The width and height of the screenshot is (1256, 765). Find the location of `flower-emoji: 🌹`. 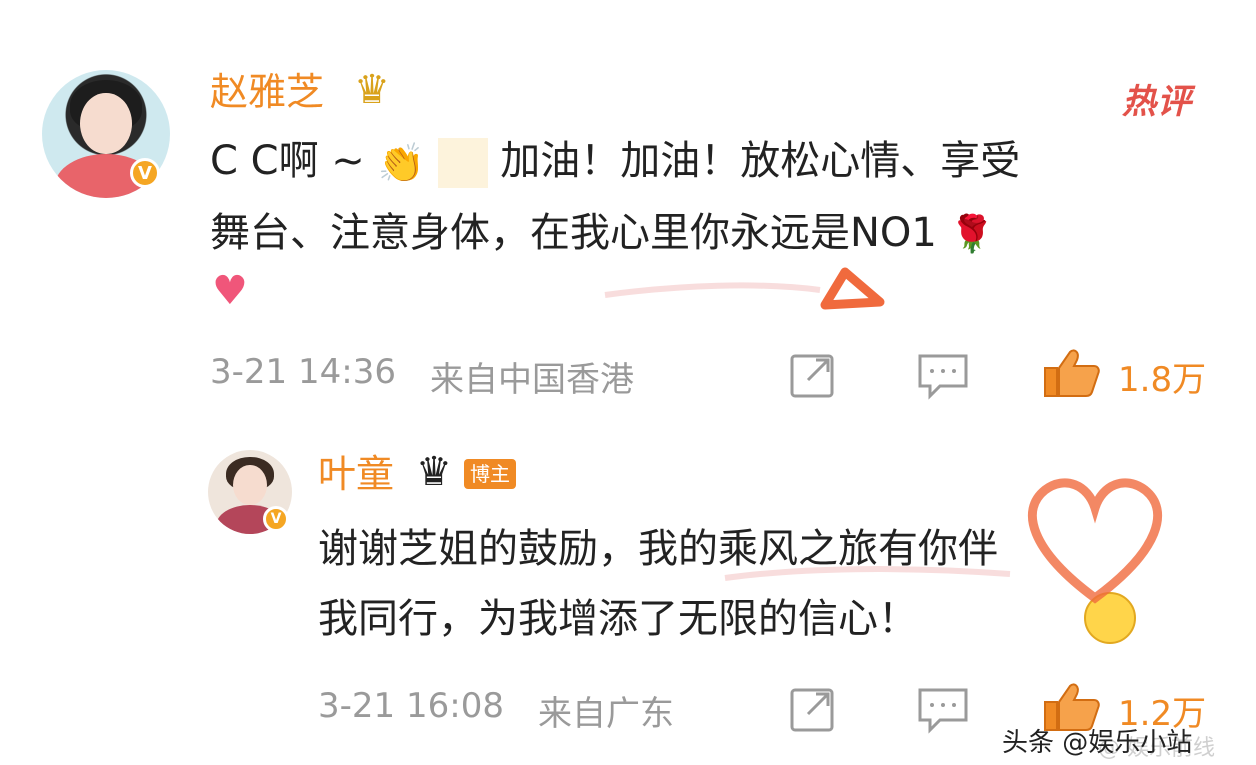

flower-emoji: 🌹 is located at coordinates (972, 234).